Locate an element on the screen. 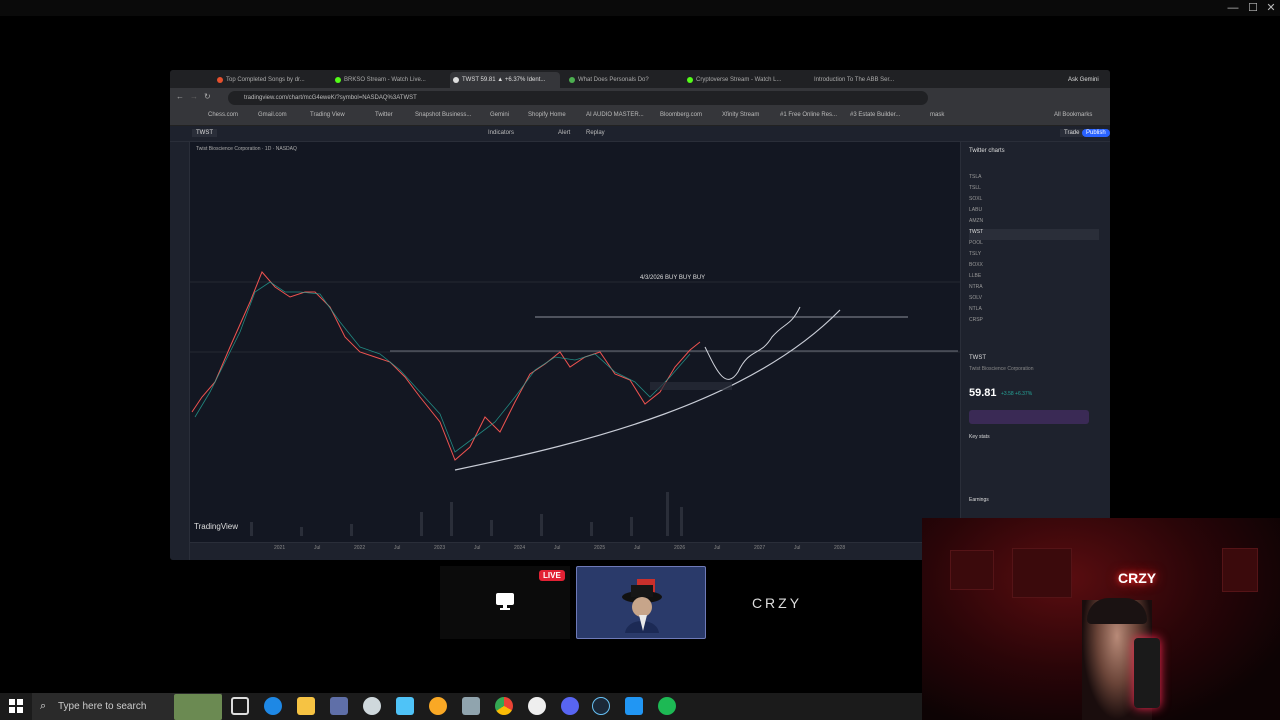  volume-bars is located at coordinates (466, 514).